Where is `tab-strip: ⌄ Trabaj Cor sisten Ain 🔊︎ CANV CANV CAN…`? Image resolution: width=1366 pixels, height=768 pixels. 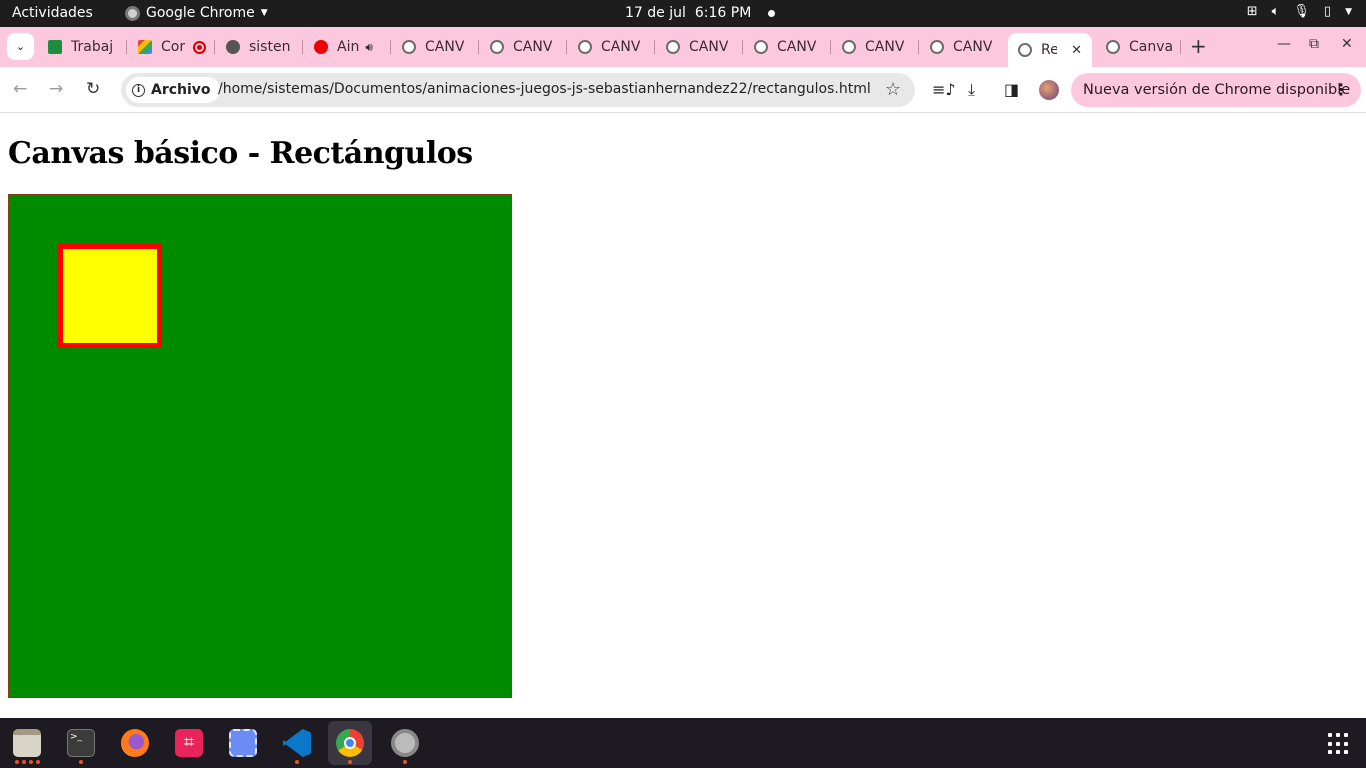 tab-strip: ⌄ Trabaj Cor sisten Ain 🔊︎ CANV CANV CAN… is located at coordinates (683, 47).